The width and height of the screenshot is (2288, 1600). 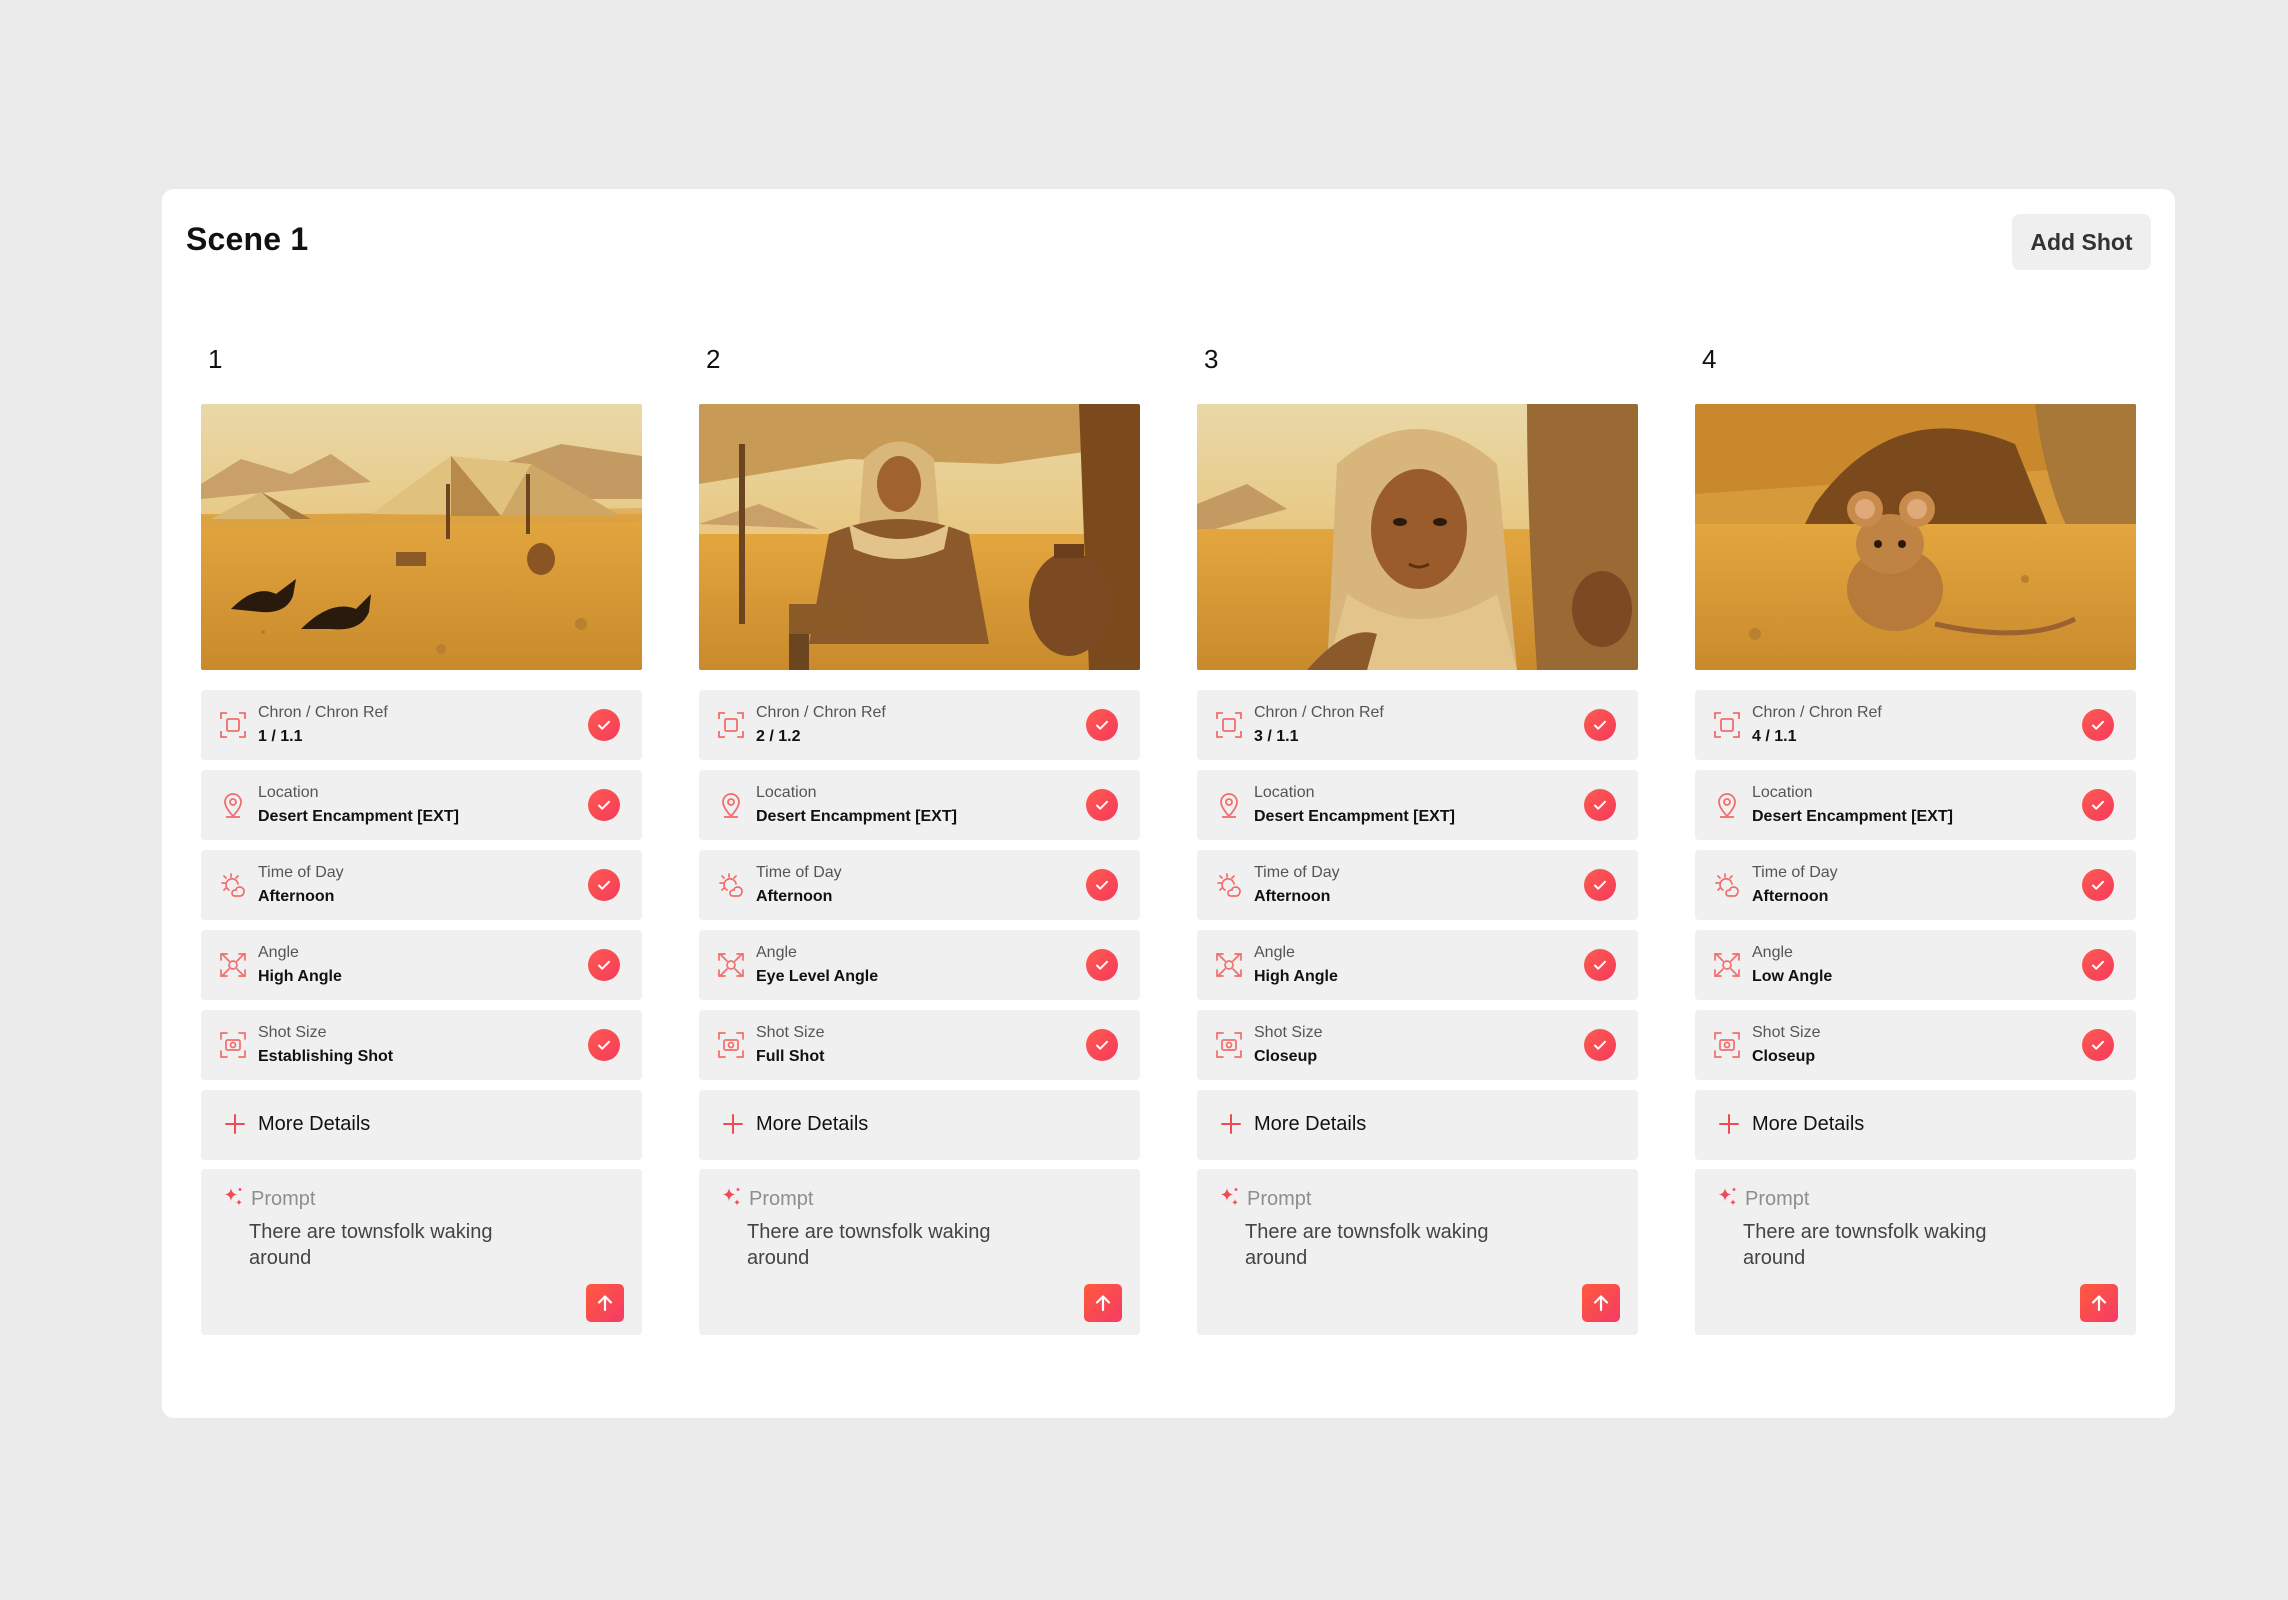 I want to click on field-angle: Angle Low Angle, so click(x=1915, y=965).